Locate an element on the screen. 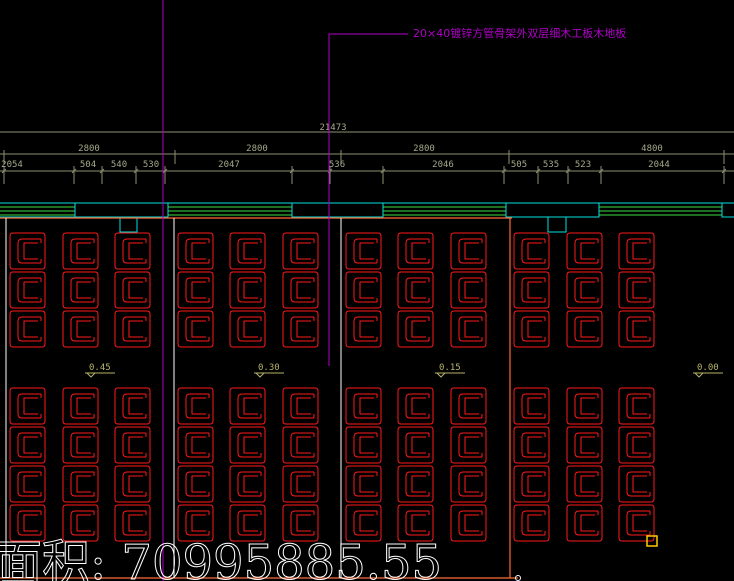 This screenshot has width=734, height=581. lower-dim-label: 536 is located at coordinates (337, 165).